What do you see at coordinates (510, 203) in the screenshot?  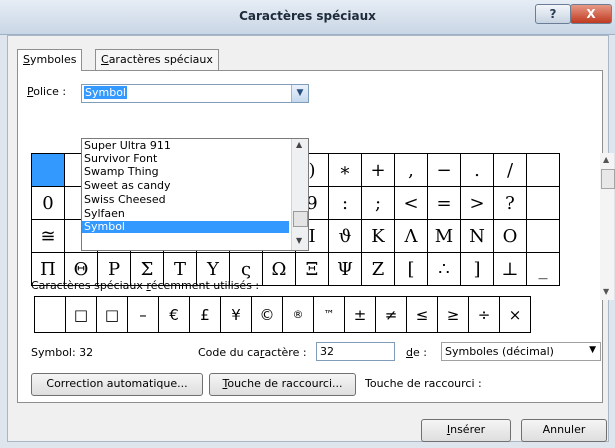 I see `symbol-cell: ?` at bounding box center [510, 203].